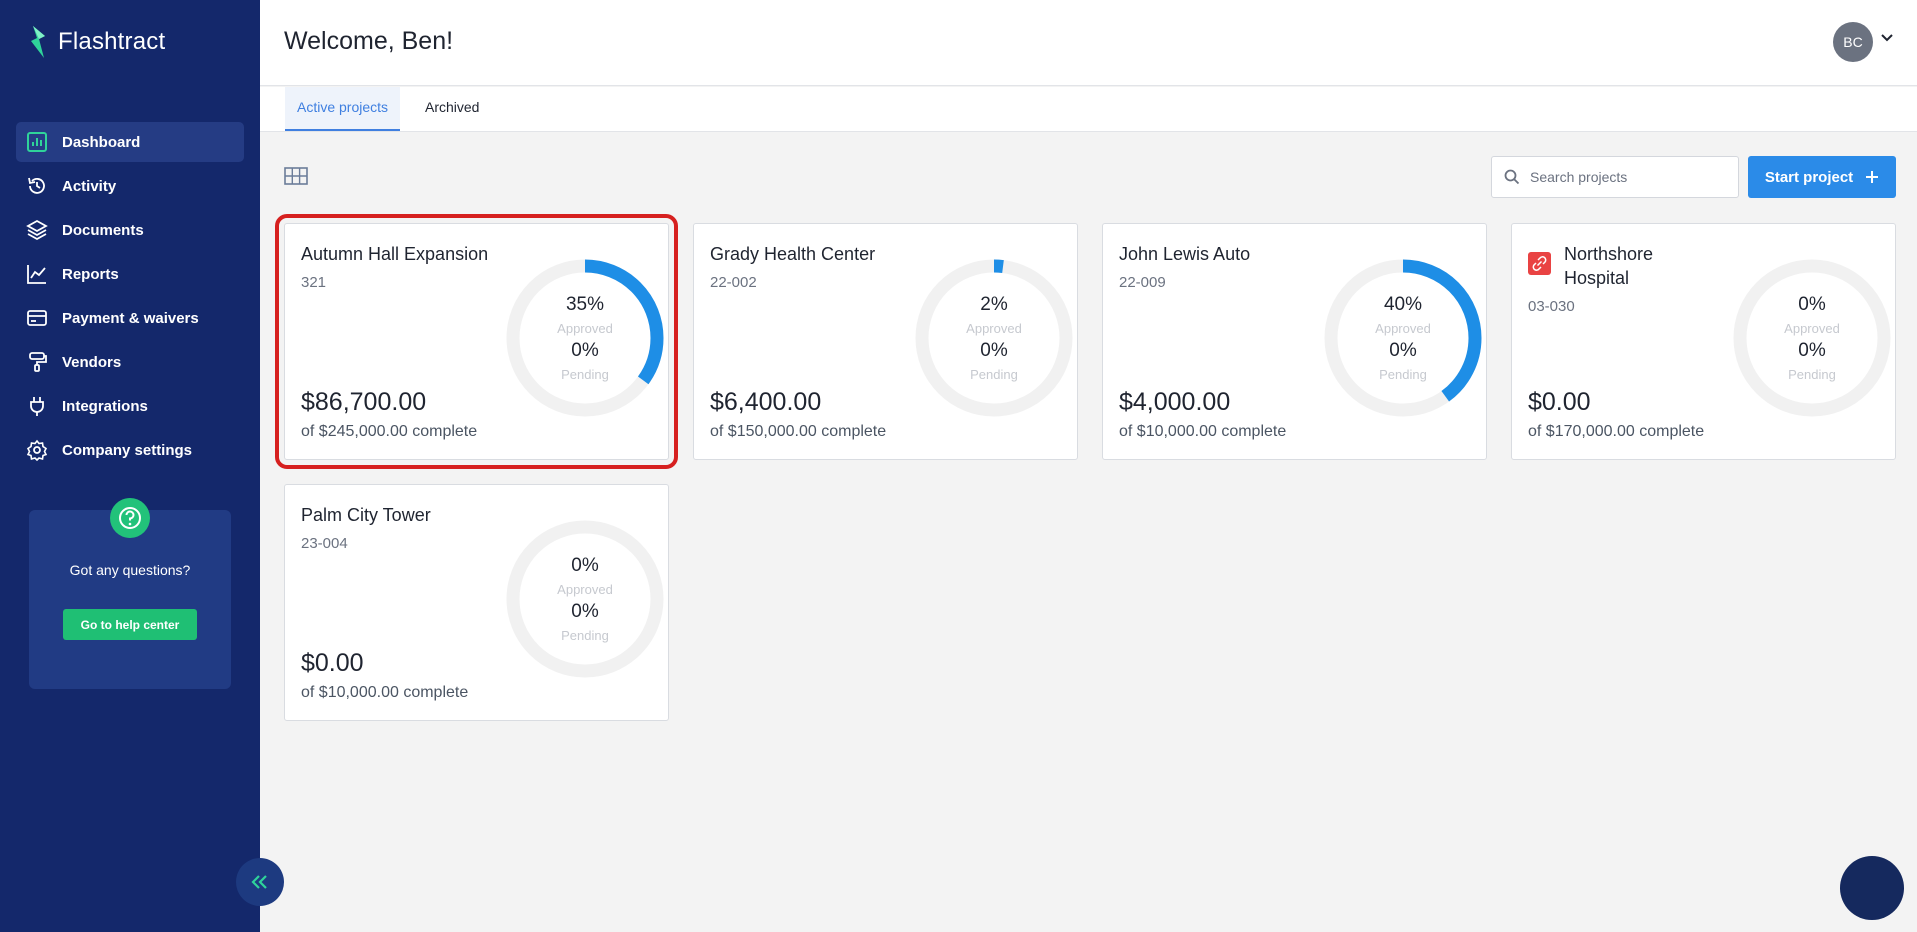 The height and width of the screenshot is (932, 1917). Describe the element at coordinates (90, 274) in the screenshot. I see `sidebar-item-label: Reports` at that location.